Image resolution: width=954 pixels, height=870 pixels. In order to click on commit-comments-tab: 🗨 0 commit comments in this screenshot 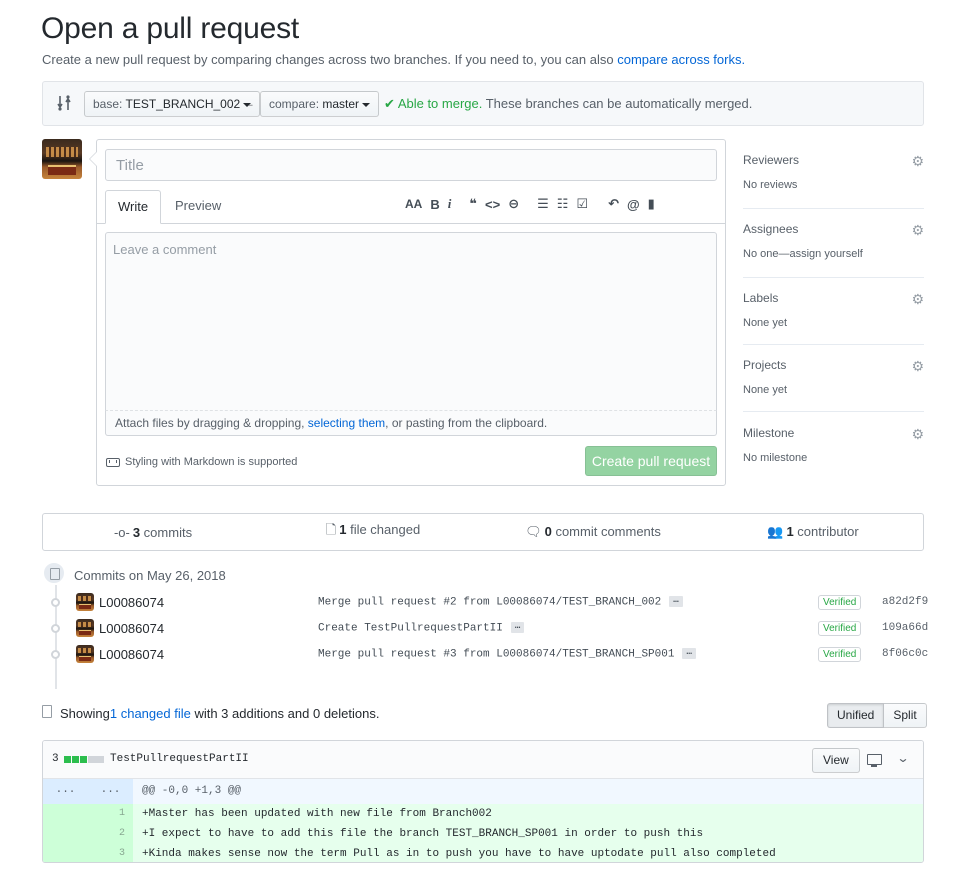, I will do `click(593, 532)`.